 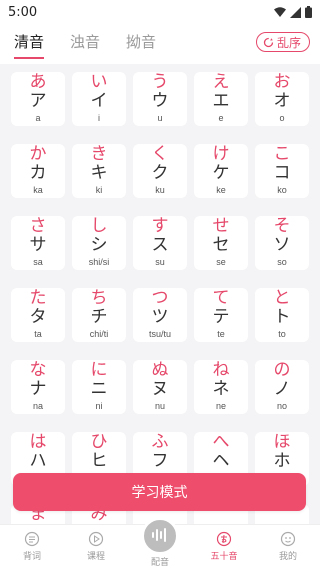 I want to click on kana-cell: そソ so, so click(x=282, y=243).